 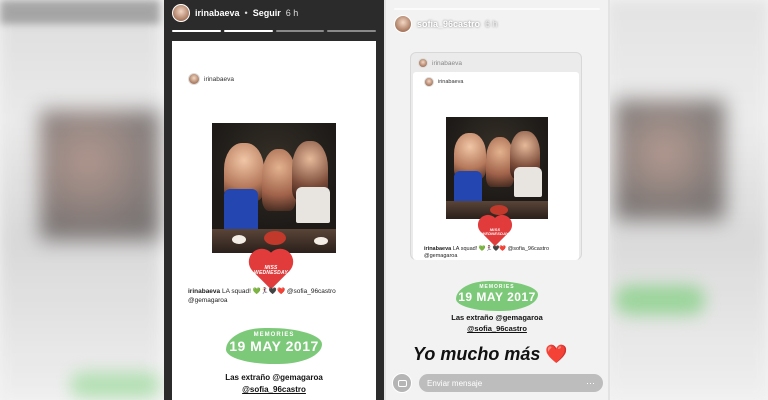 I want to click on post-header: irinabaeva, so click(x=211, y=79).